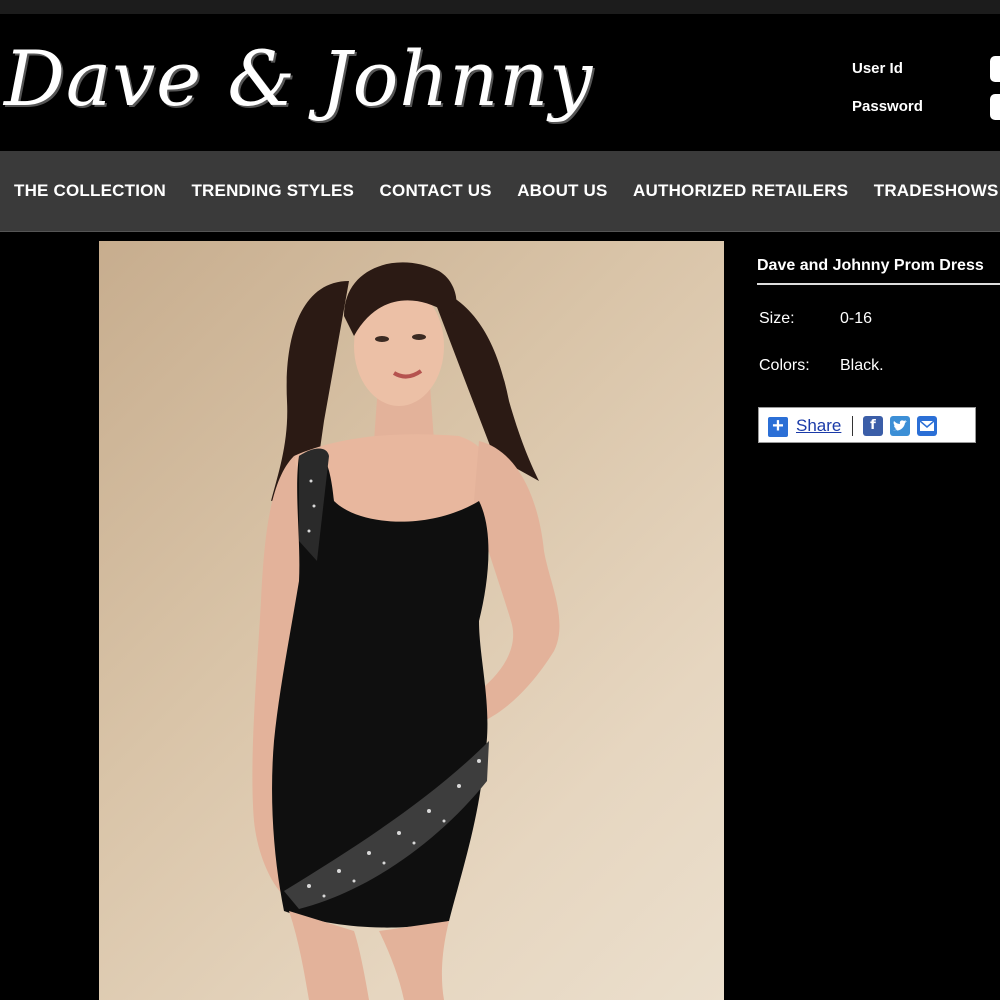  I want to click on add-share-icon: +, so click(778, 426).